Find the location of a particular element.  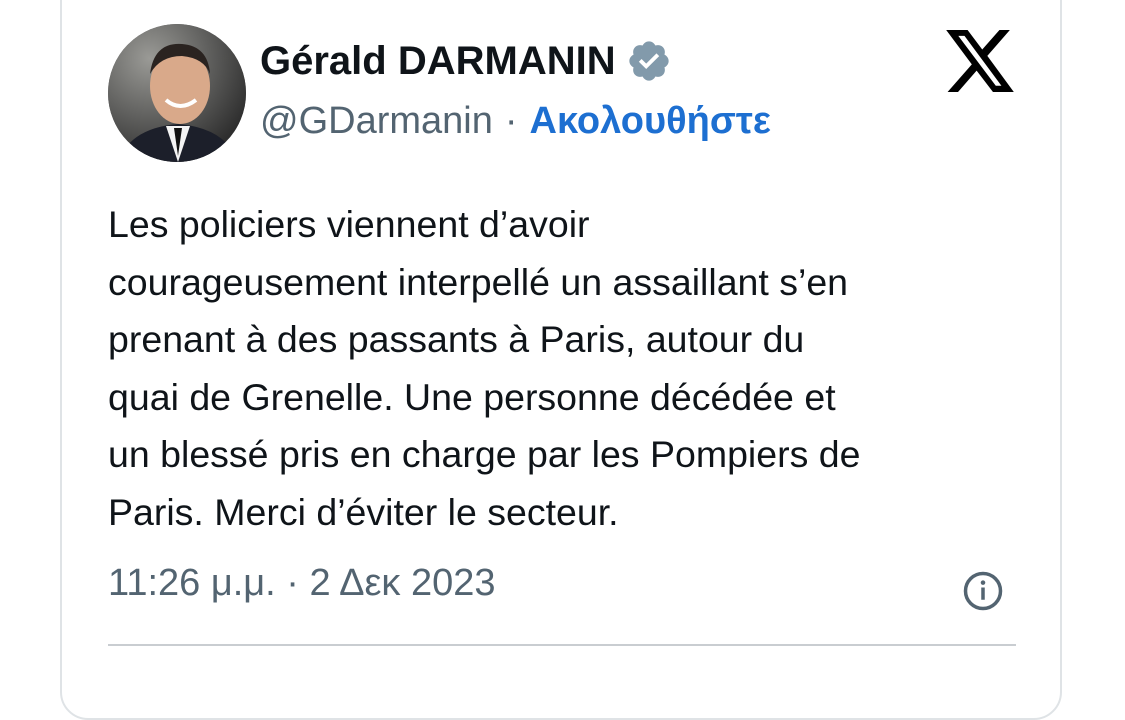

tweet-text-line: Paris. Merci d’éviter le secteur. is located at coordinates (363, 511).